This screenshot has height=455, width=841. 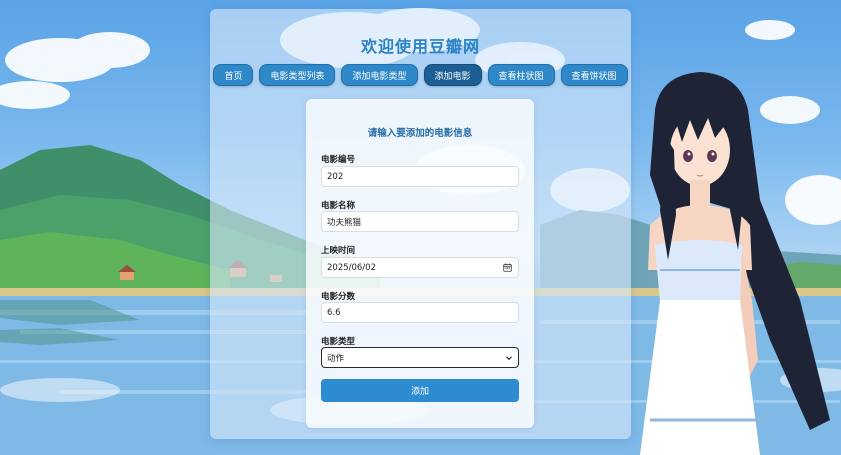 What do you see at coordinates (338, 251) in the screenshot?
I see `release-date-label: 上映时间` at bounding box center [338, 251].